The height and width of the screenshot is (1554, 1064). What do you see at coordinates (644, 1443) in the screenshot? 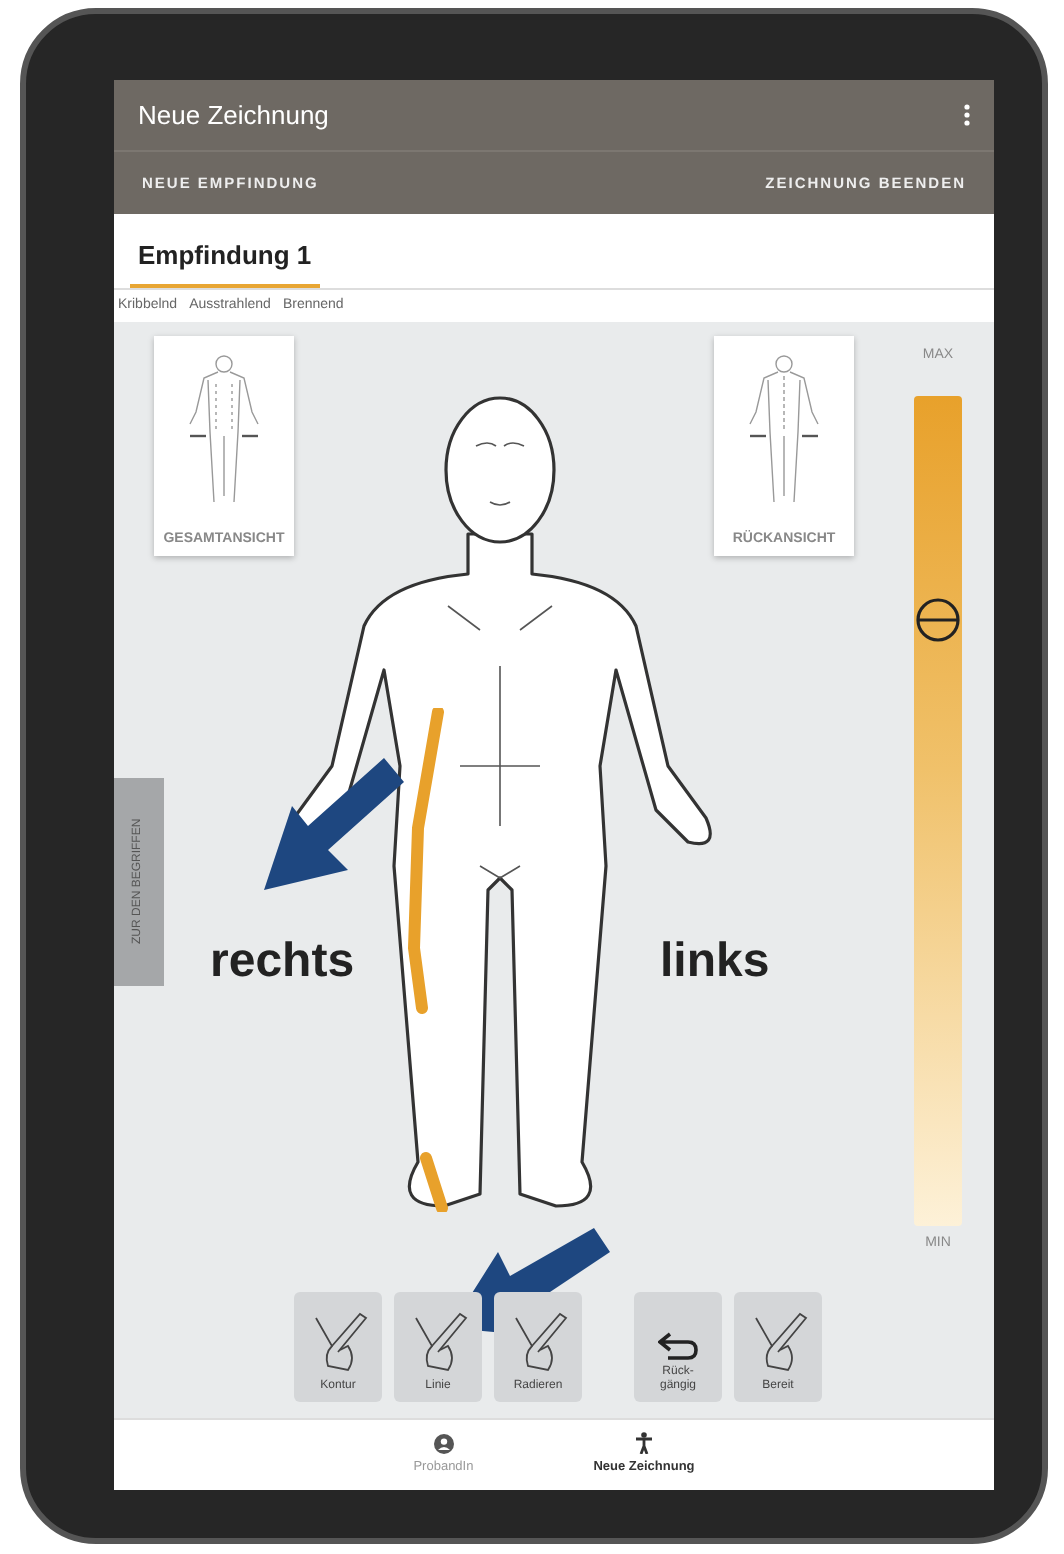
I see `figure-icon` at bounding box center [644, 1443].